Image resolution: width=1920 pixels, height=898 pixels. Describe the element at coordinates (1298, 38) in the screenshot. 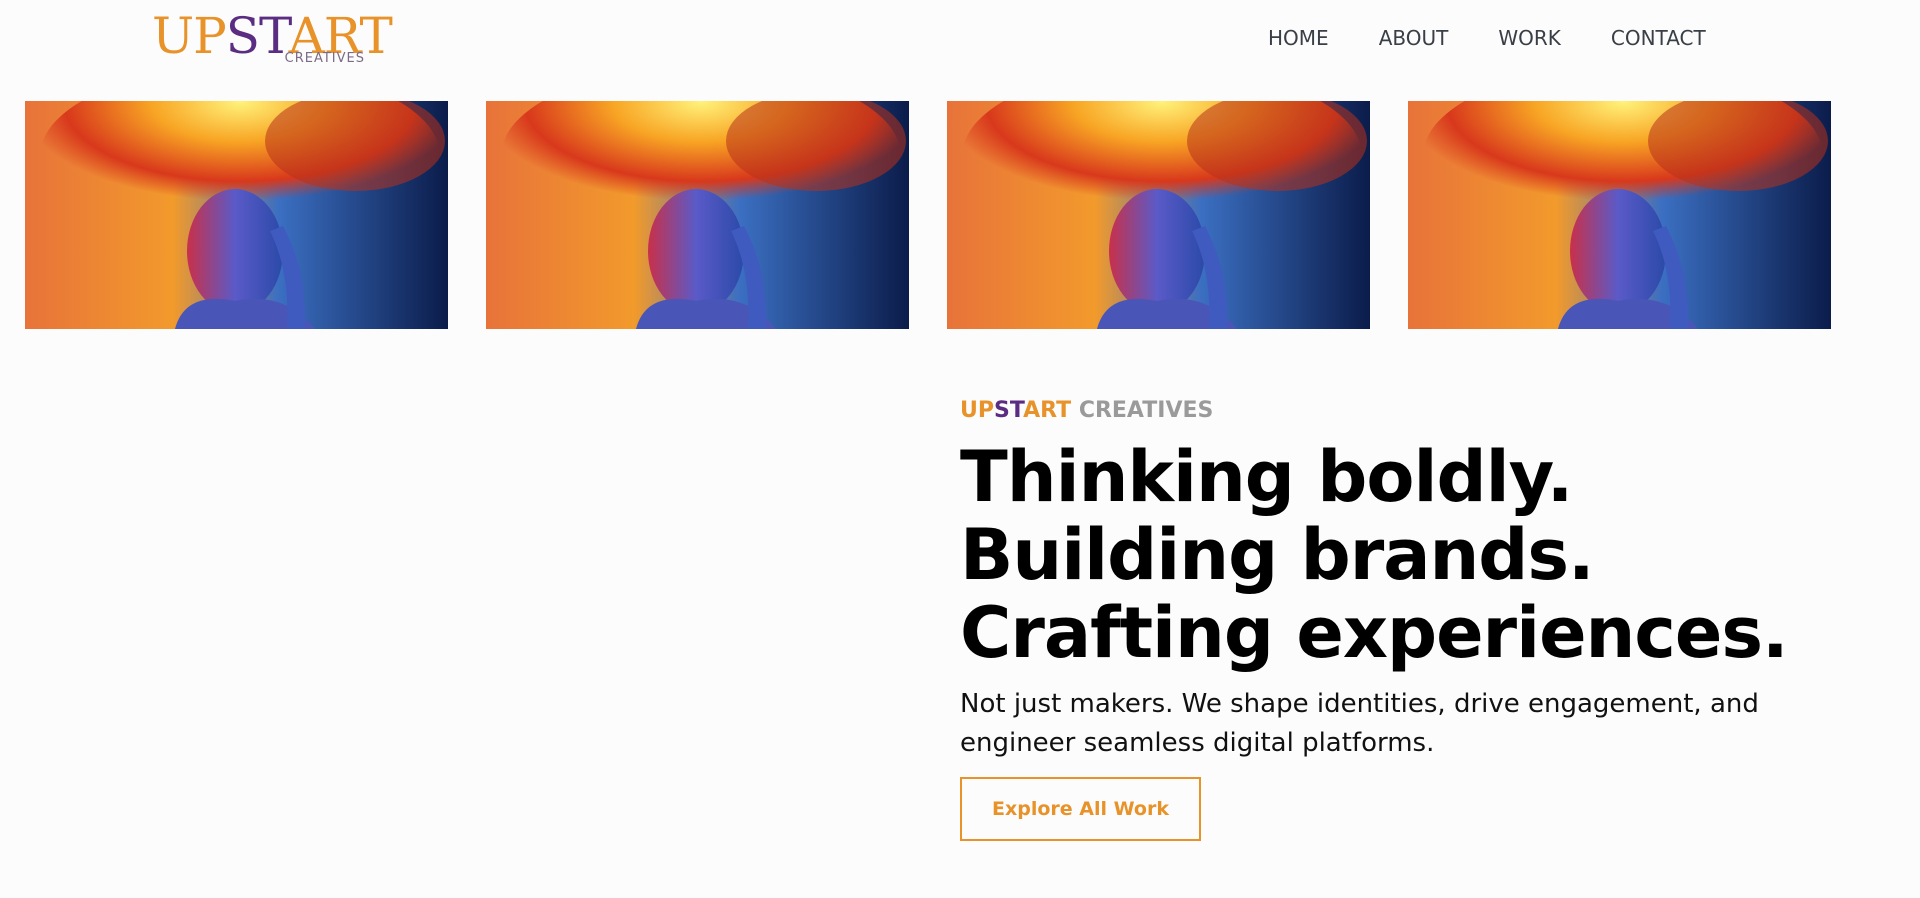

I see `nav-home: HOME` at that location.